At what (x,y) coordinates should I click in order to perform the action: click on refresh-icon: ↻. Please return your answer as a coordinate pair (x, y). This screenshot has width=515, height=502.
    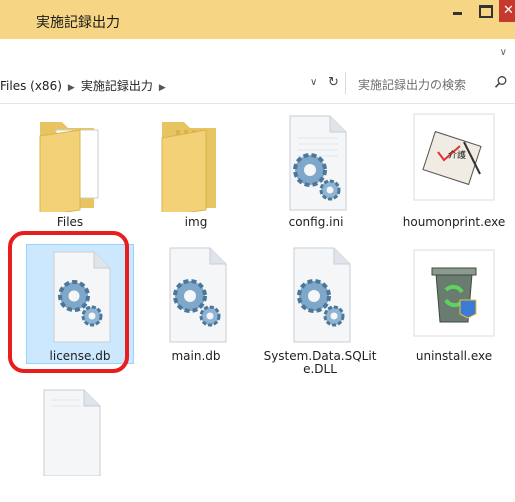
    Looking at the image, I should click on (333, 82).